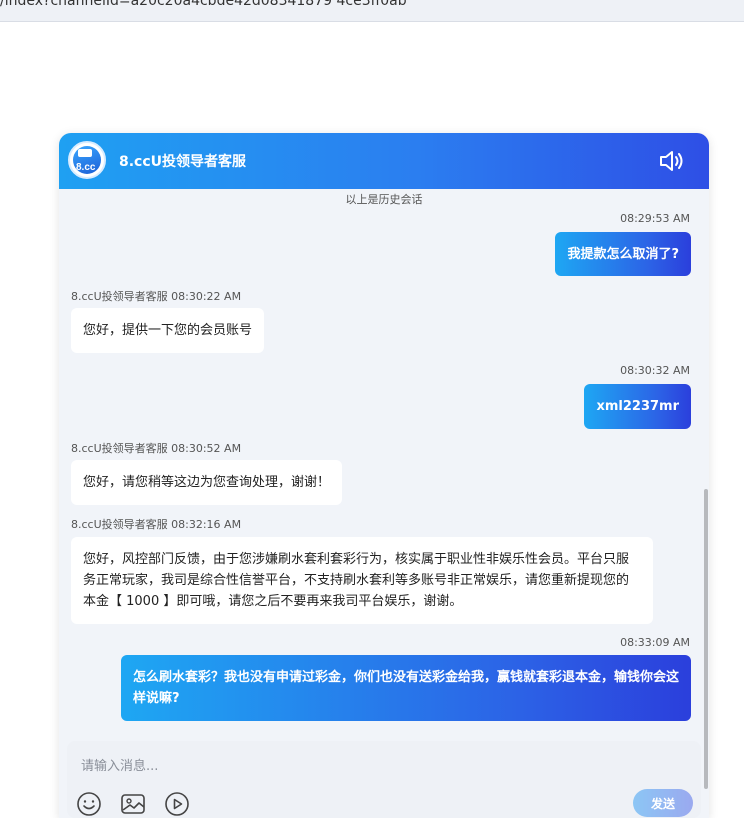 The height and width of the screenshot is (818, 744). What do you see at coordinates (183, 162) in the screenshot?
I see `chat-title: 8.ccU投领导者客服` at bounding box center [183, 162].